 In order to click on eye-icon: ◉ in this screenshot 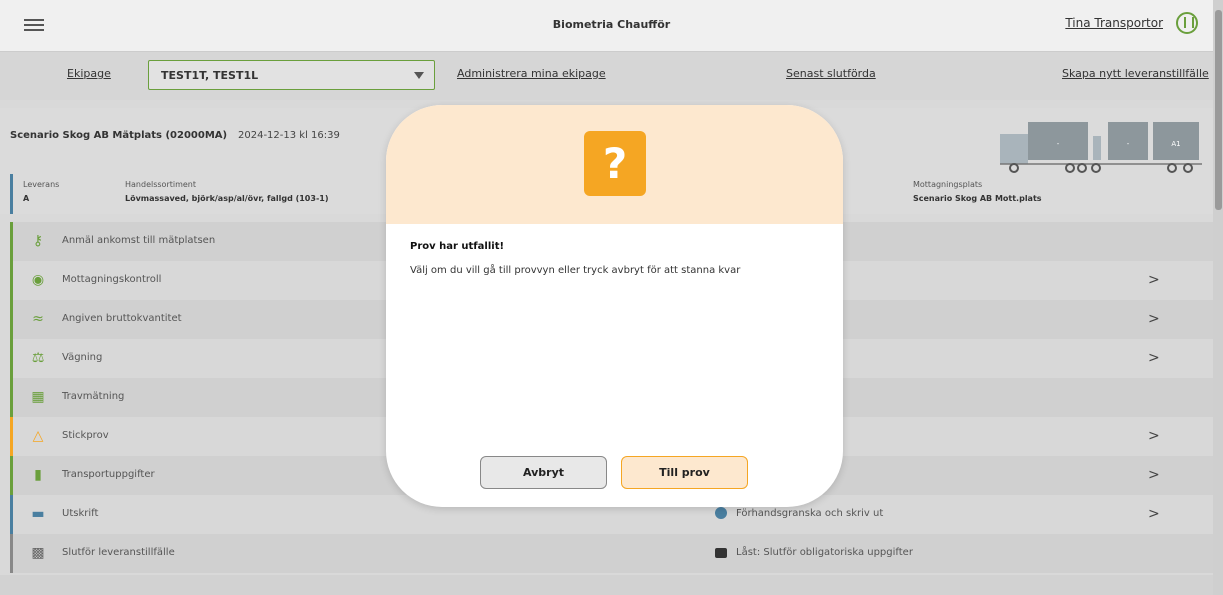, I will do `click(38, 280)`.